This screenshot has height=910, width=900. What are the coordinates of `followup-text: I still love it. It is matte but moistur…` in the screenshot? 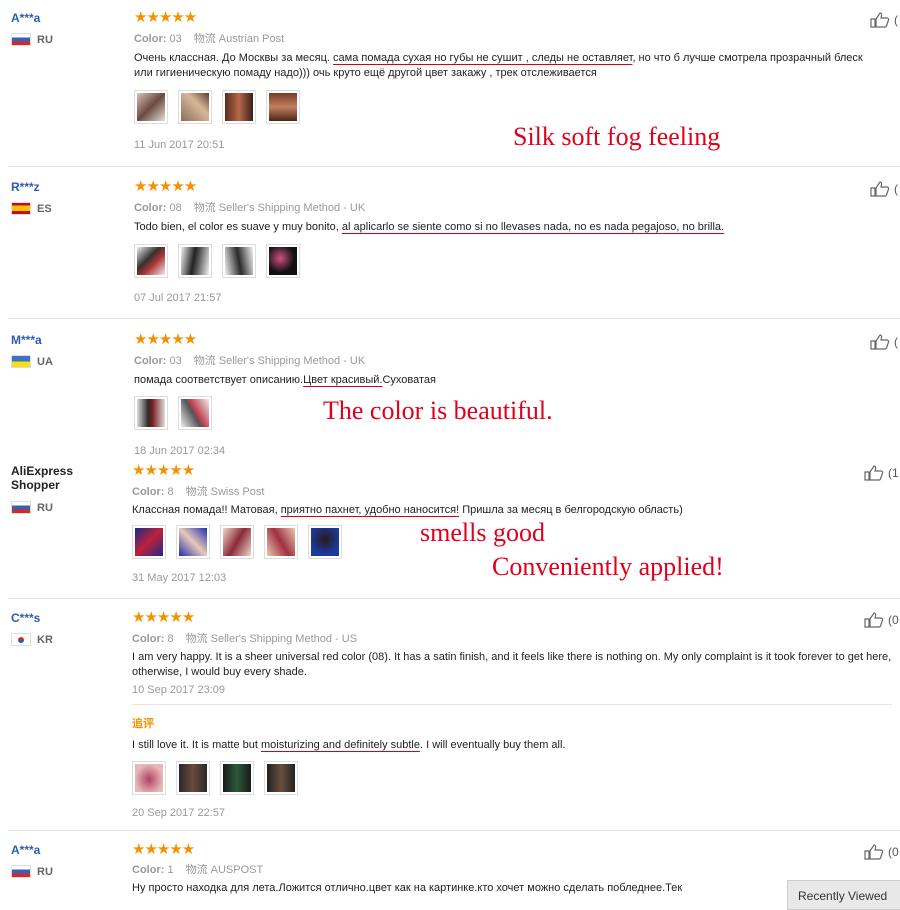 It's located at (349, 745).